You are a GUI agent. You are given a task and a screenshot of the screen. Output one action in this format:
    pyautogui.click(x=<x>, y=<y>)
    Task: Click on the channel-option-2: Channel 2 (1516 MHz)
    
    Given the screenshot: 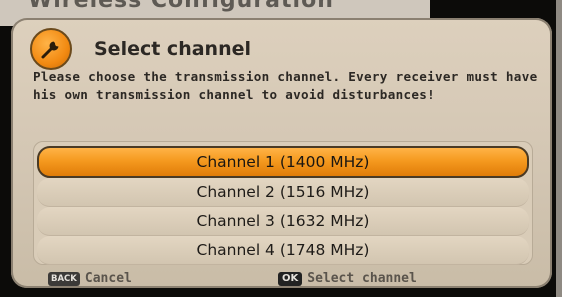 What is the action you would take?
    pyautogui.click(x=283, y=192)
    